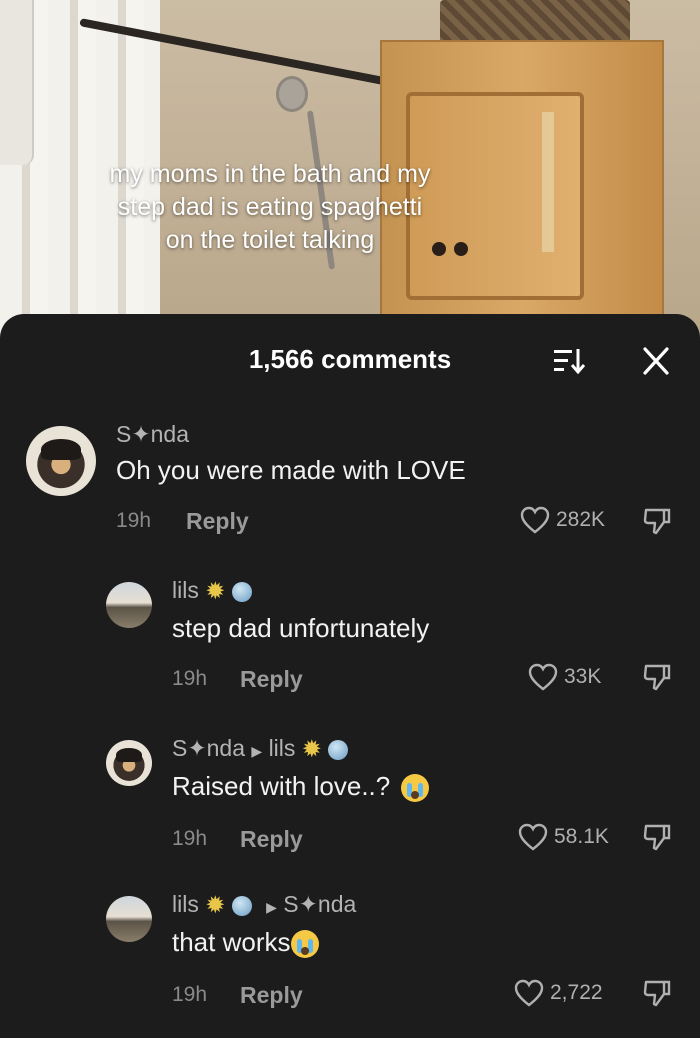 Image resolution: width=700 pixels, height=1038 pixels. What do you see at coordinates (301, 628) in the screenshot?
I see `comment-text: step dad unfortunately` at bounding box center [301, 628].